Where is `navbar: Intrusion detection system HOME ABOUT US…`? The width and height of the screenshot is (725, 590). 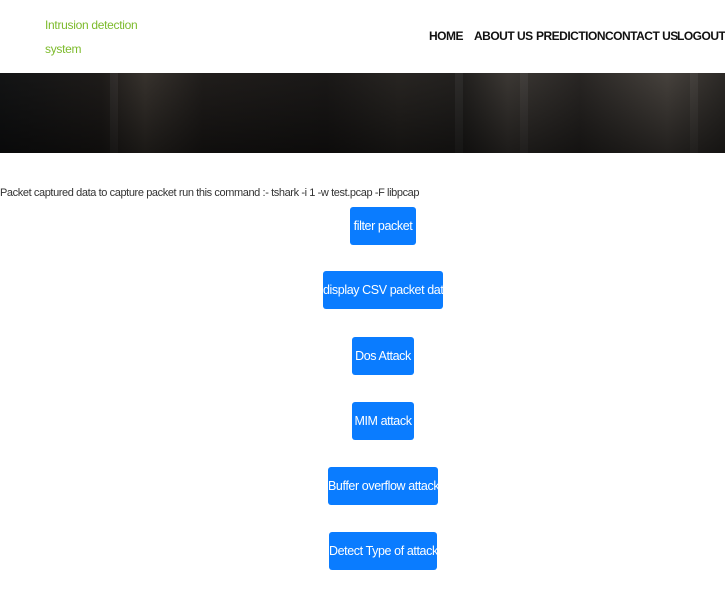 navbar: Intrusion detection system HOME ABOUT US… is located at coordinates (362, 36).